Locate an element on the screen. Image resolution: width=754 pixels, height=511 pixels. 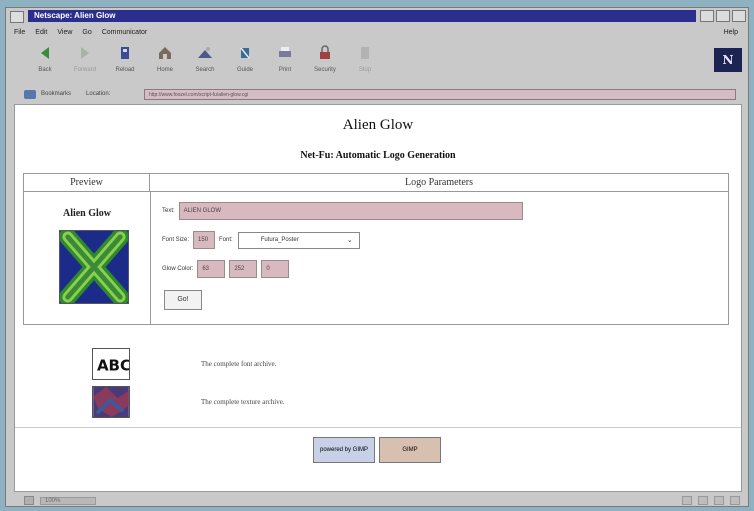
title-bar: Netscape: Alien Glow is located at coordinates (377, 16).